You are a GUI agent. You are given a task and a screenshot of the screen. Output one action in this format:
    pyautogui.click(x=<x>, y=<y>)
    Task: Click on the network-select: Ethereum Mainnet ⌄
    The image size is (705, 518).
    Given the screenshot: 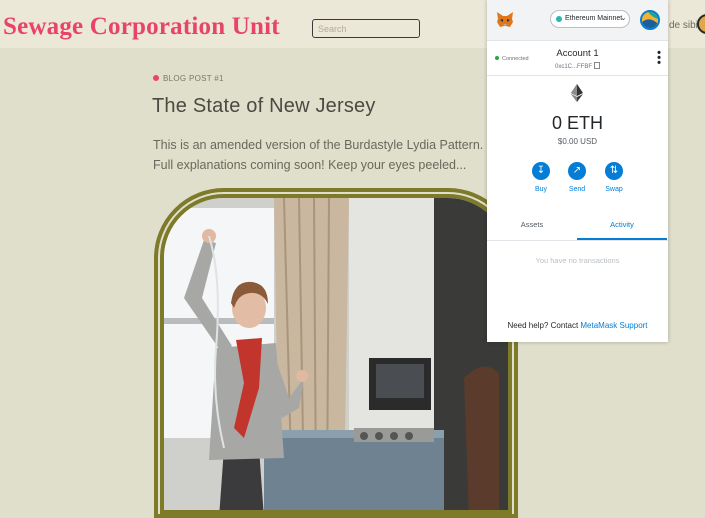 What is the action you would take?
    pyautogui.click(x=590, y=19)
    